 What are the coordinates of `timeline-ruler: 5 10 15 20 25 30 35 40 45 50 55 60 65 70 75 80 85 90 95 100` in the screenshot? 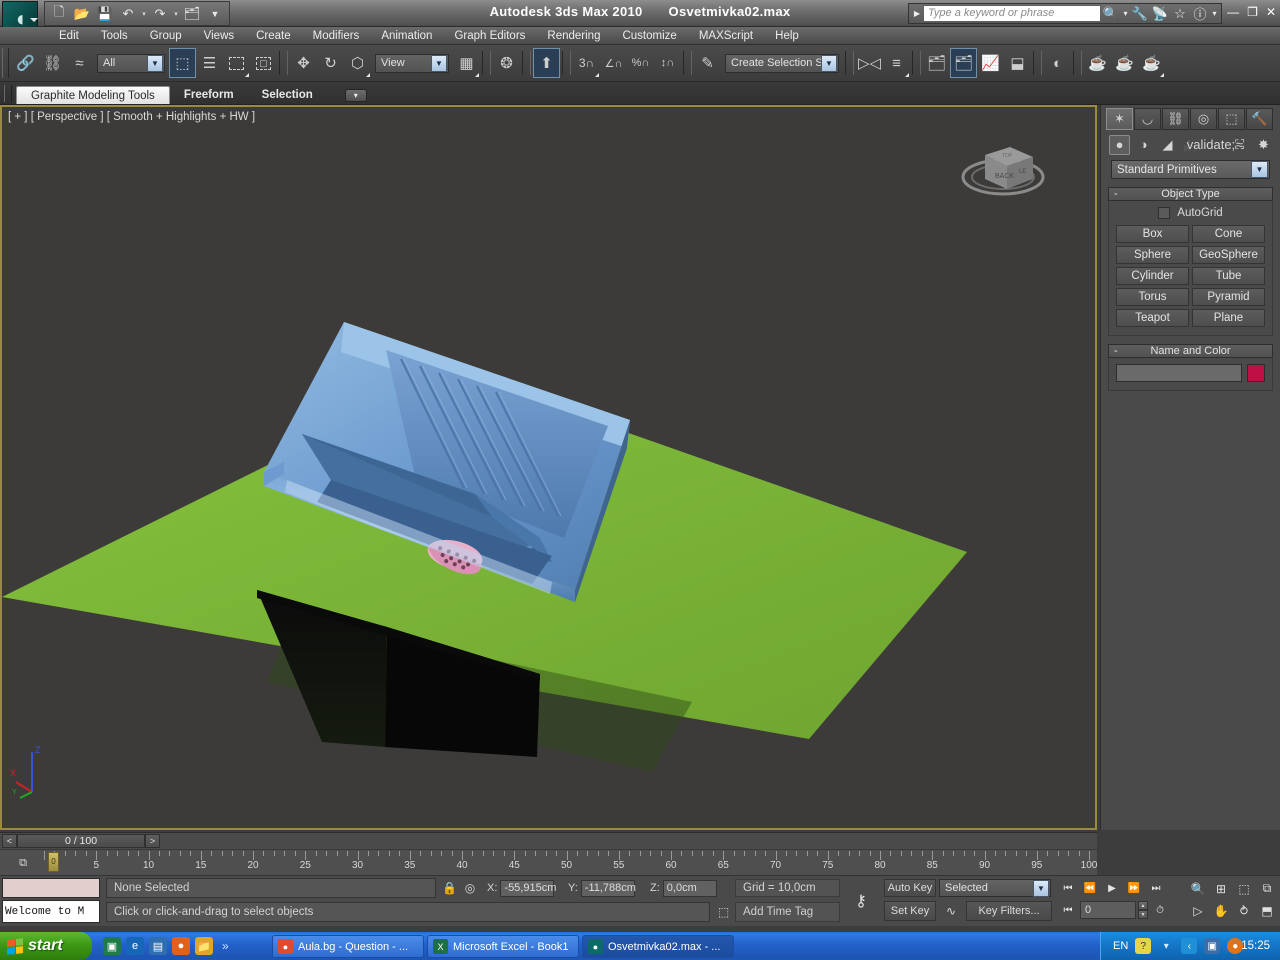 It's located at (570, 863).